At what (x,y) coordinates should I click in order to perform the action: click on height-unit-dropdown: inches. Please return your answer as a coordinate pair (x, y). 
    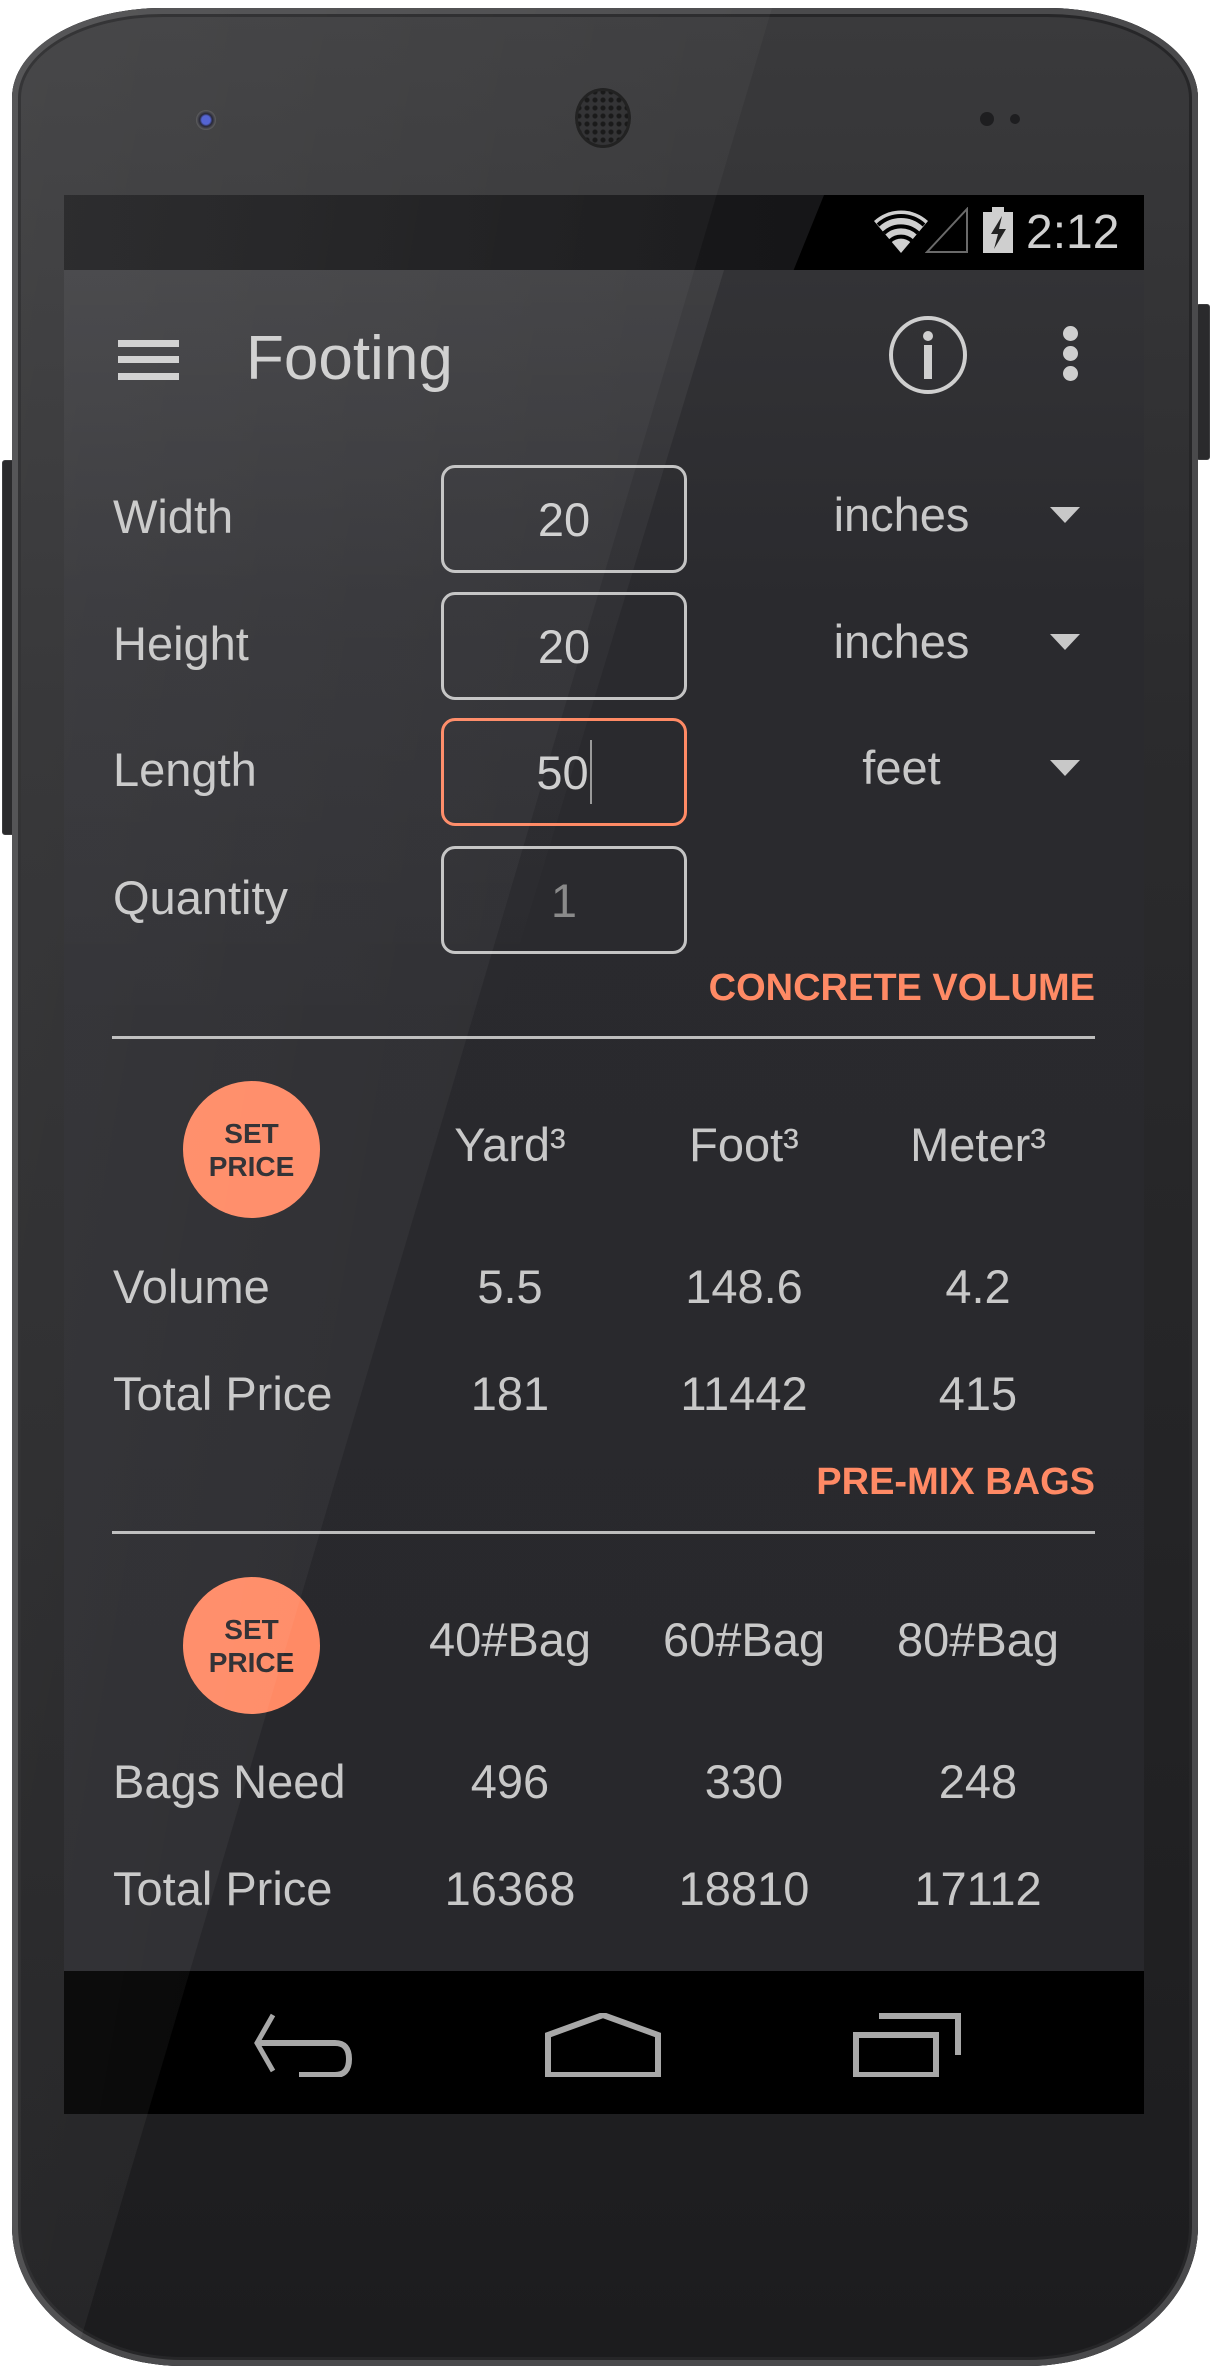
    Looking at the image, I should click on (934, 644).